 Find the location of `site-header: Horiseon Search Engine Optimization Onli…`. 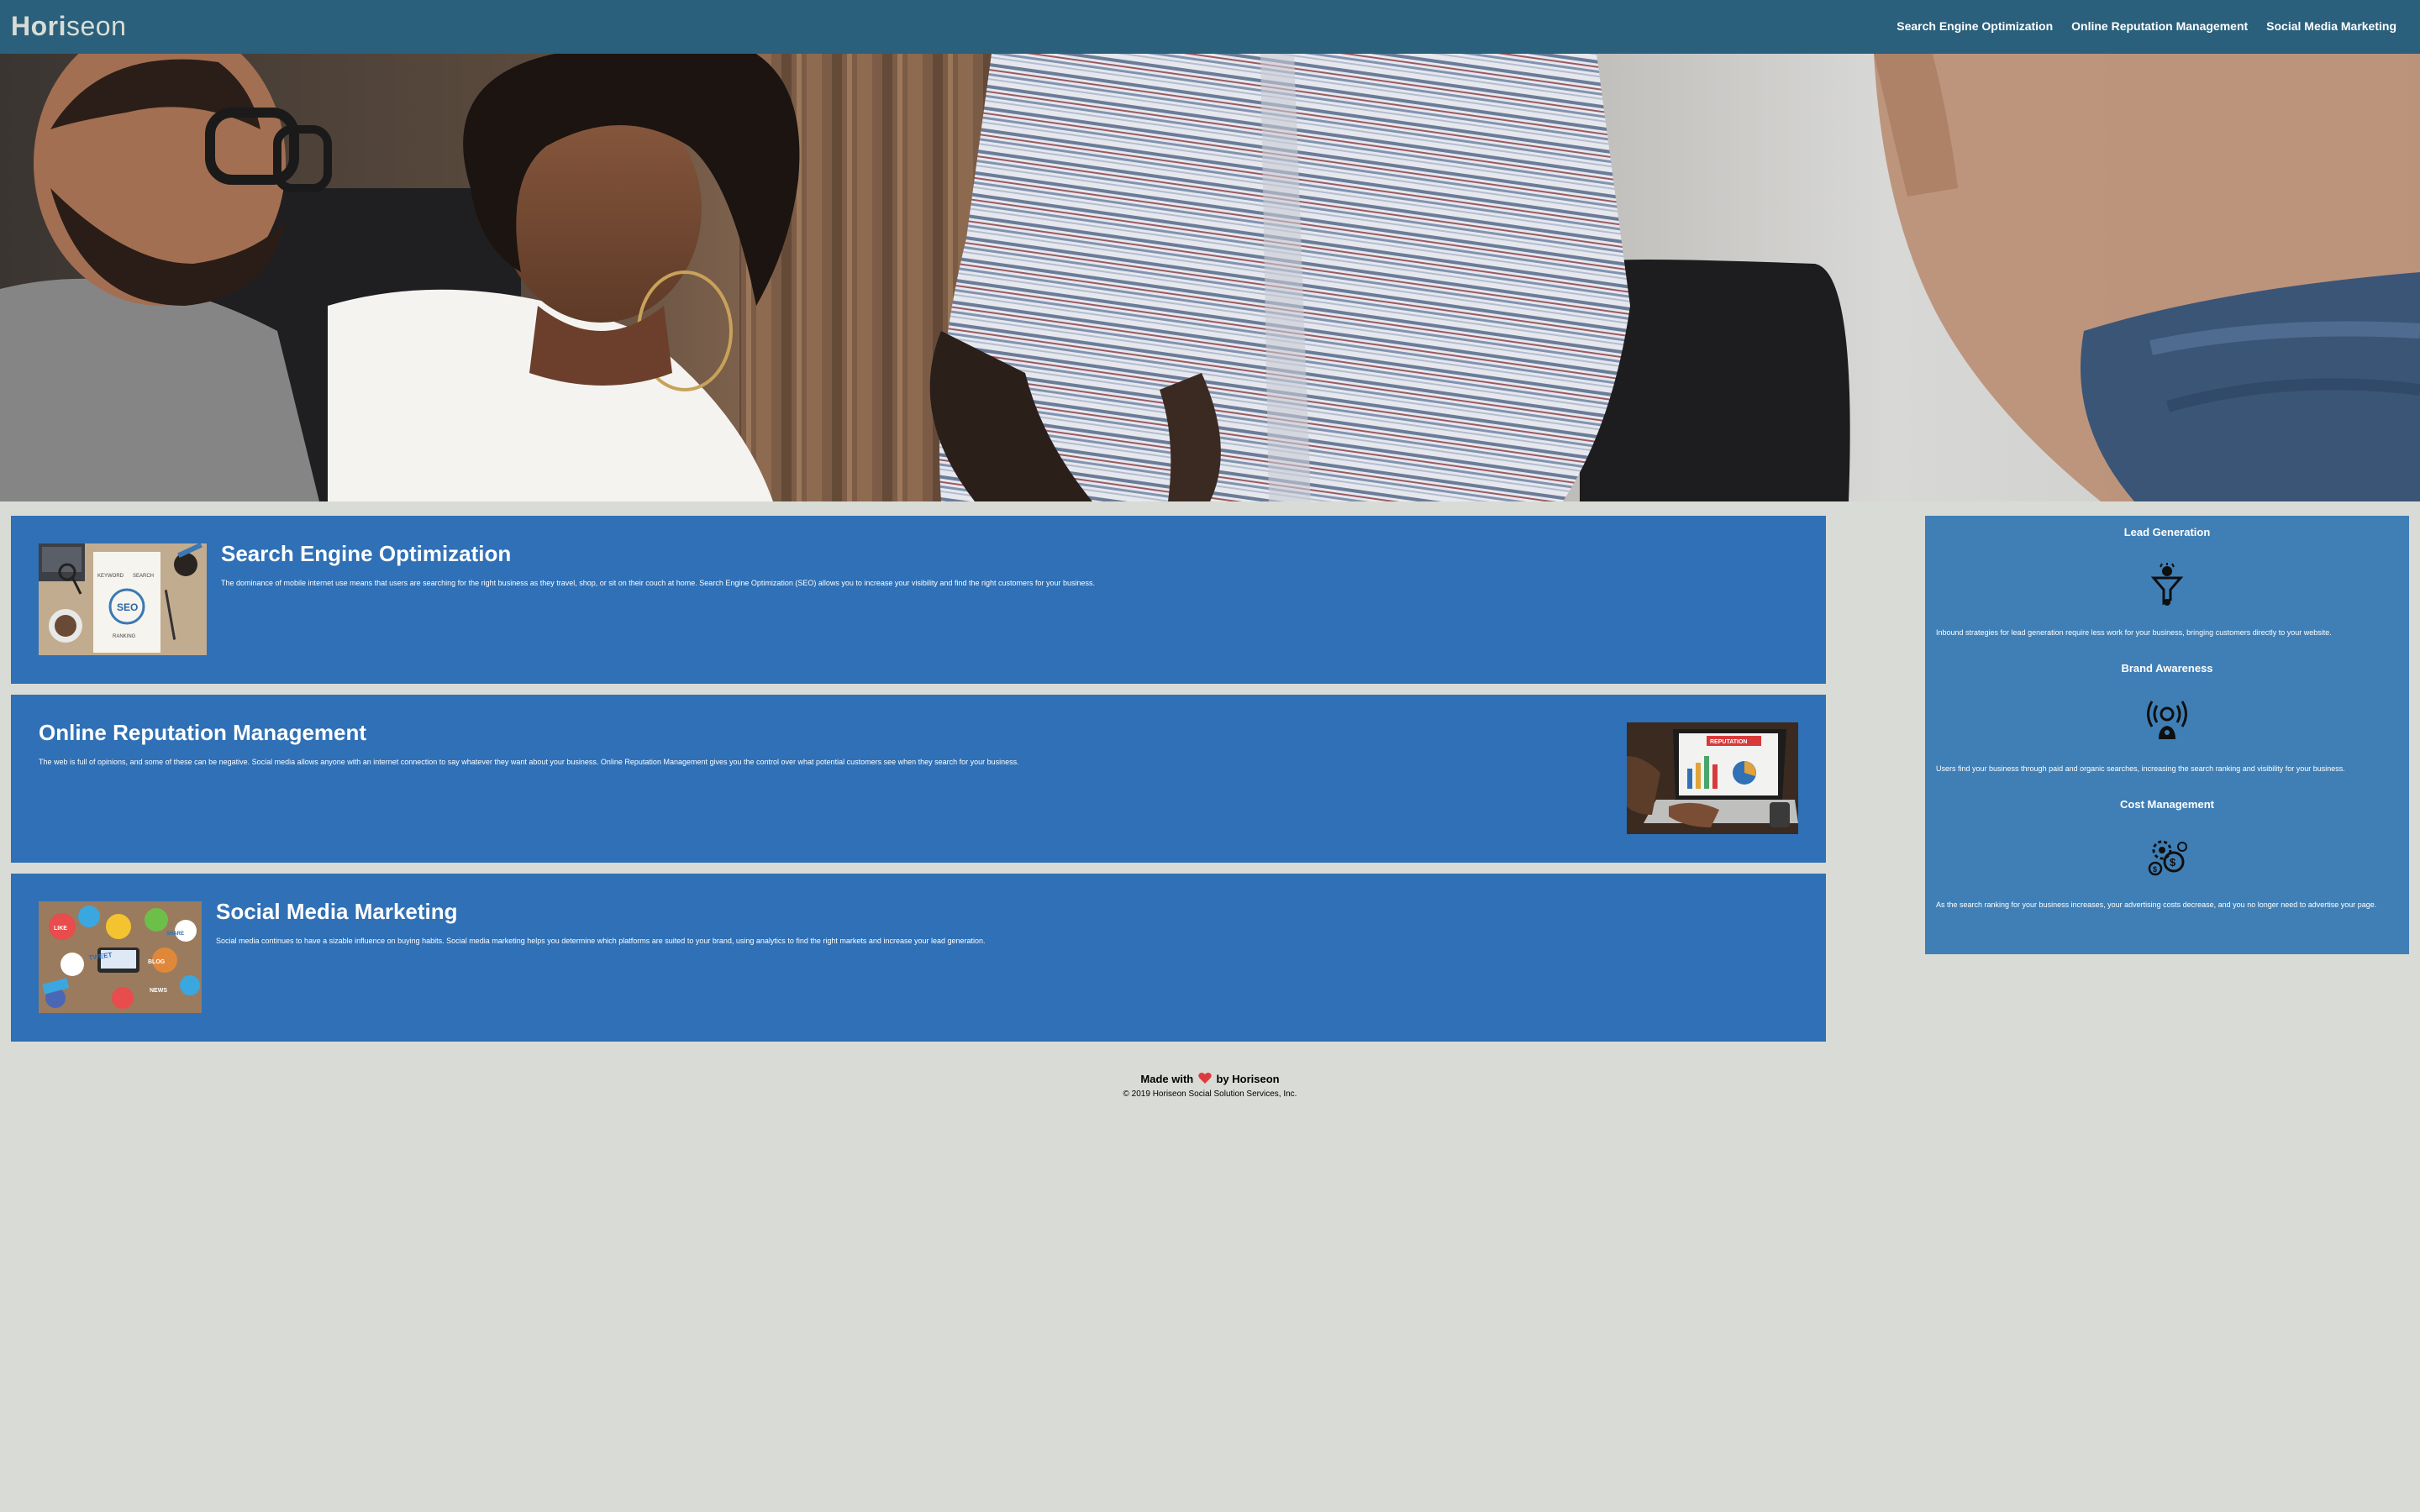

site-header: Horiseon Search Engine Optimization Onli… is located at coordinates (1210, 27).